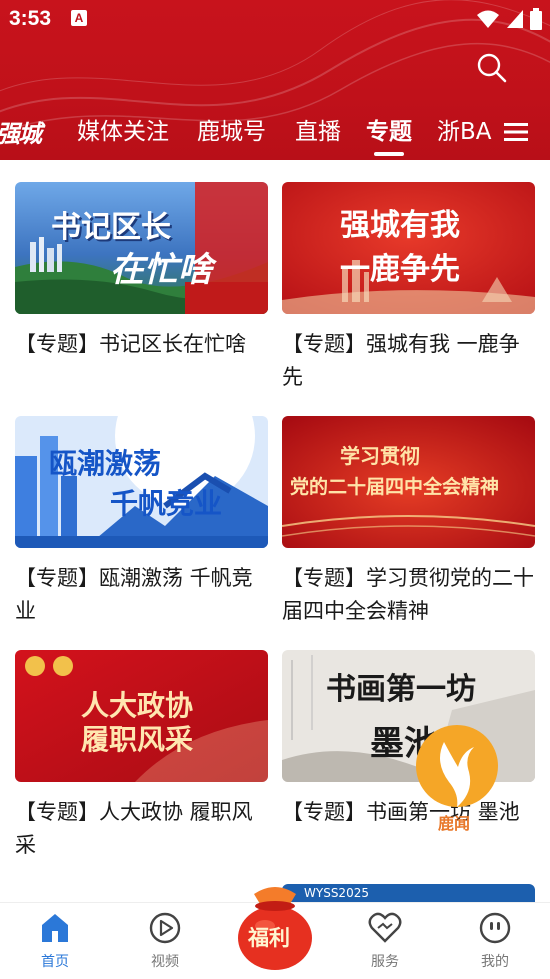 The image size is (550, 979). Describe the element at coordinates (275, 20) in the screenshot. I see `status-bar: 3:53 A` at that location.